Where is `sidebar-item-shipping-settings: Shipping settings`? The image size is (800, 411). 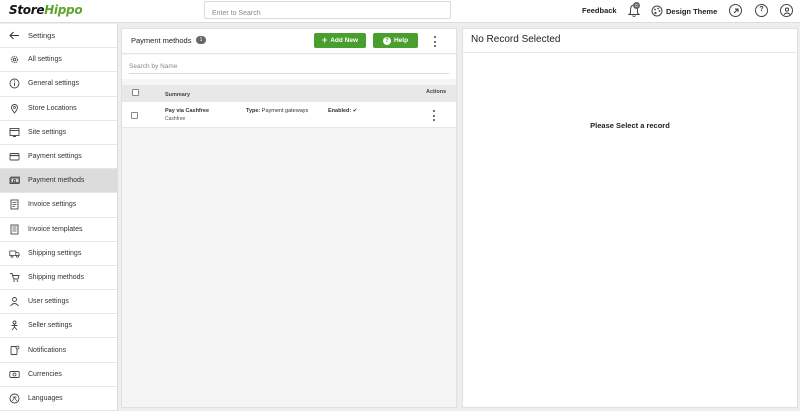
sidebar-item-shipping-settings: Shipping settings is located at coordinates (58, 254).